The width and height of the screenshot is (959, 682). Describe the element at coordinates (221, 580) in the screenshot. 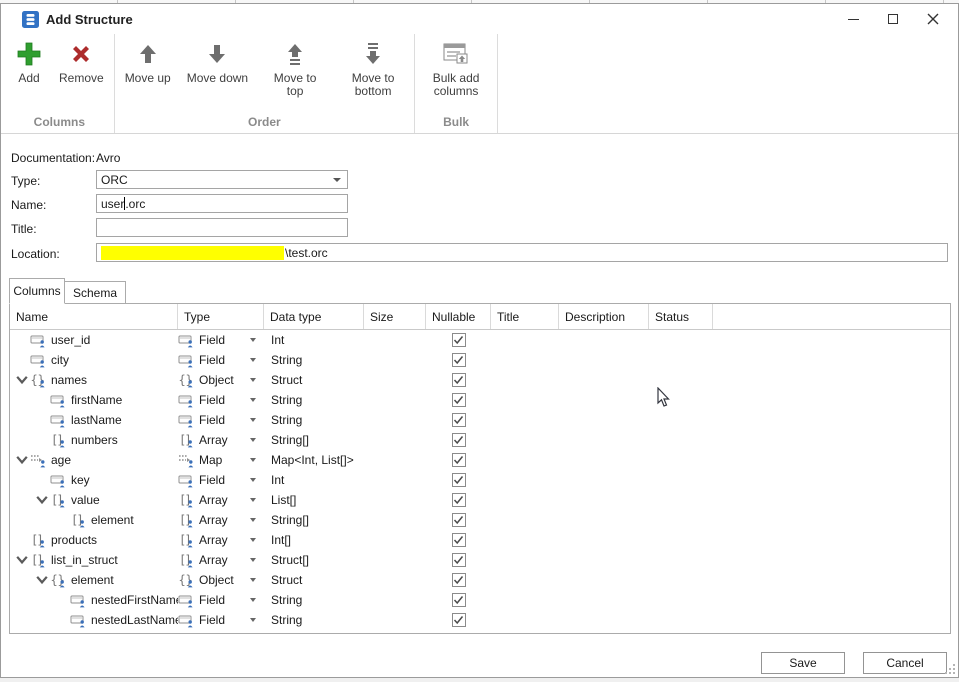

I see `type-dropdown-cell: {} Object` at that location.